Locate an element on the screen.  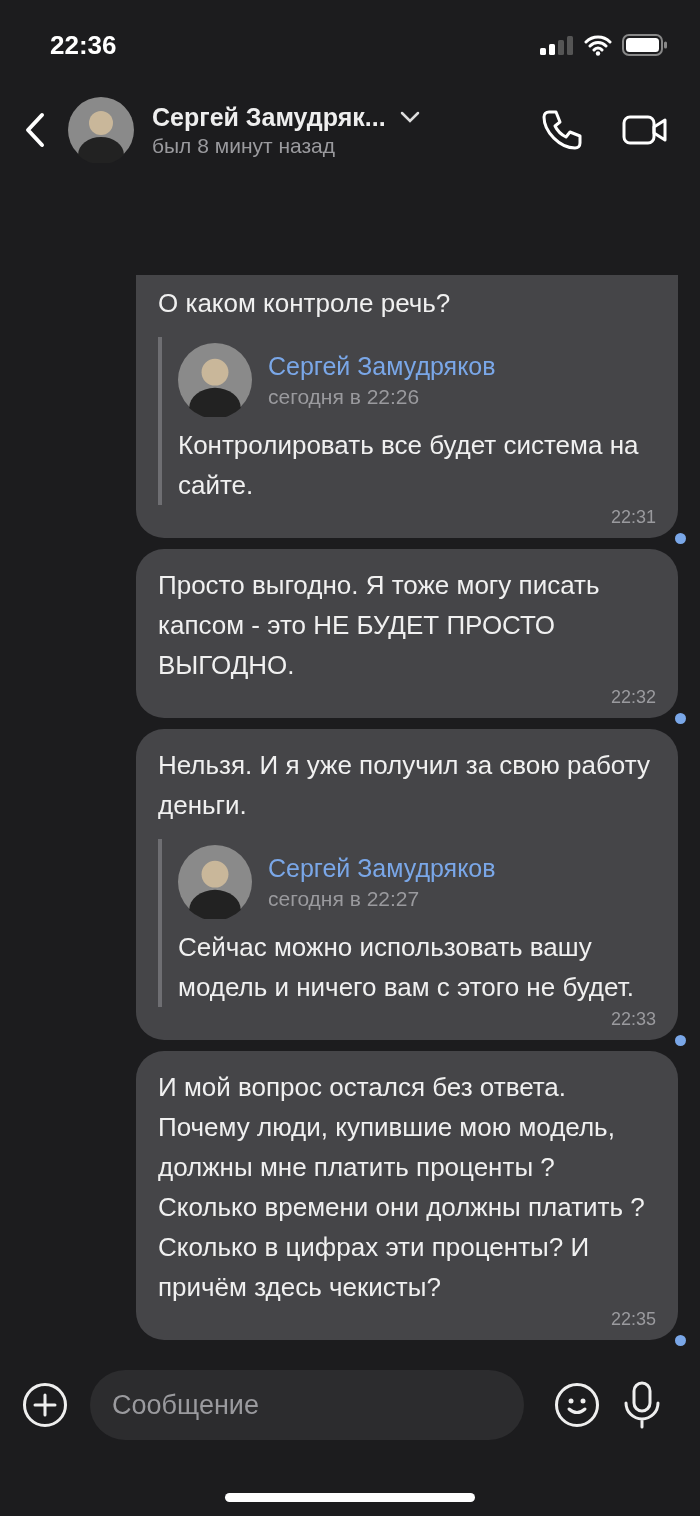
message-text: И мой вопрос остался без ответа. Почему люди, купившие мою модель, должны мне платить проценты ? Сколько времени они должны платить ? Сколько в цифрах эти проценты? И причём здесь чекисты? is located at coordinates (402, 1187).